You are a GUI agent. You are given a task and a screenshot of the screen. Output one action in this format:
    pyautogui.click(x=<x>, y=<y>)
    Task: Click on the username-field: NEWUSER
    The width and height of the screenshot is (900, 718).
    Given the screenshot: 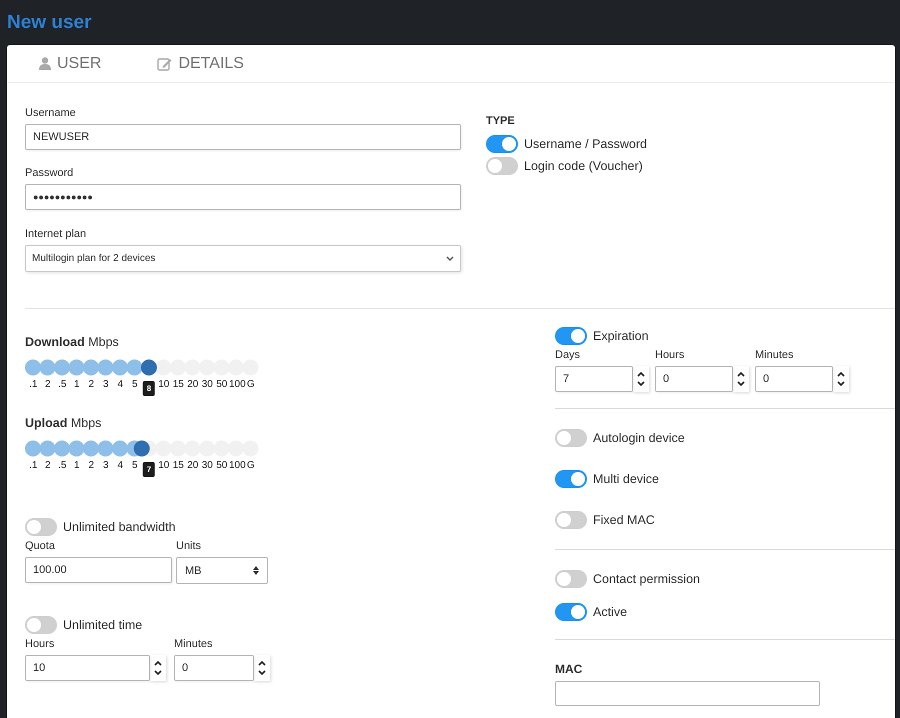 What is the action you would take?
    pyautogui.click(x=243, y=137)
    